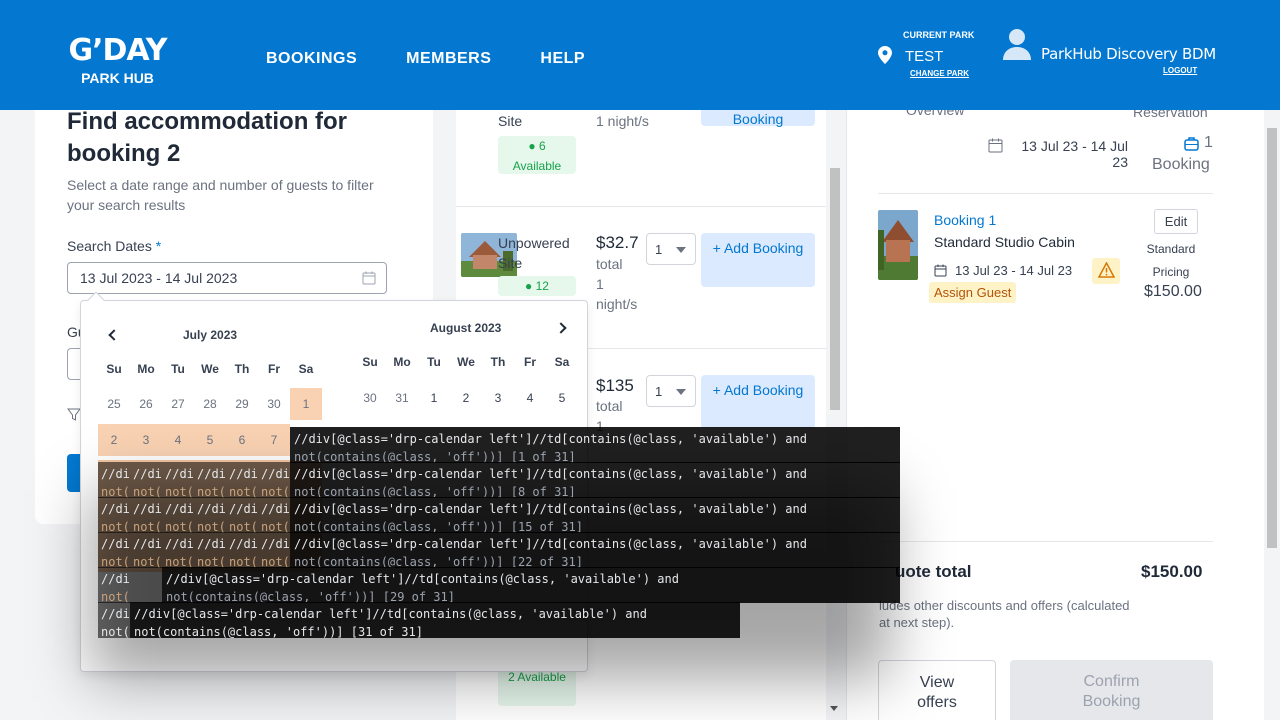 The height and width of the screenshot is (720, 1280). I want to click on result-site-name: Site, so click(510, 121).